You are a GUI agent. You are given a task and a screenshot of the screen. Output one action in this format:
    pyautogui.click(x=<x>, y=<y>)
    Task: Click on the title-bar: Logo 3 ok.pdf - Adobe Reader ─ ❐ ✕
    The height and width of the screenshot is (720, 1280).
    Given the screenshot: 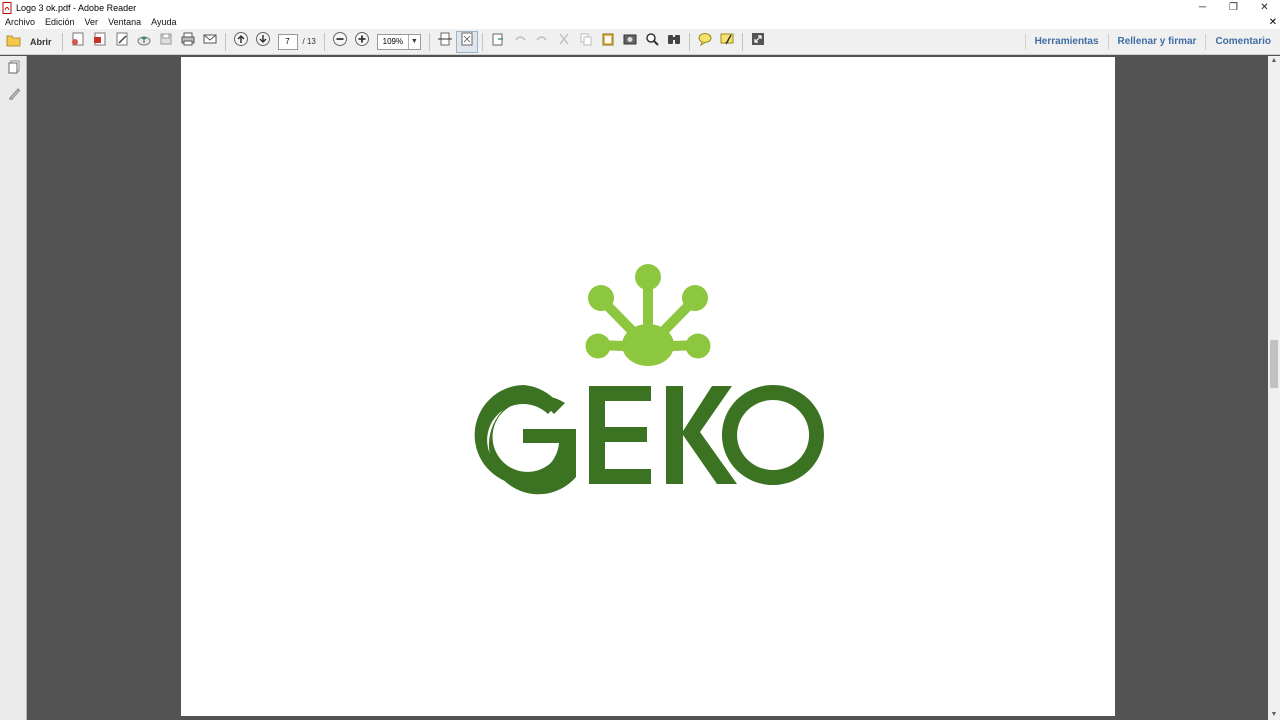 What is the action you would take?
    pyautogui.click(x=640, y=7)
    